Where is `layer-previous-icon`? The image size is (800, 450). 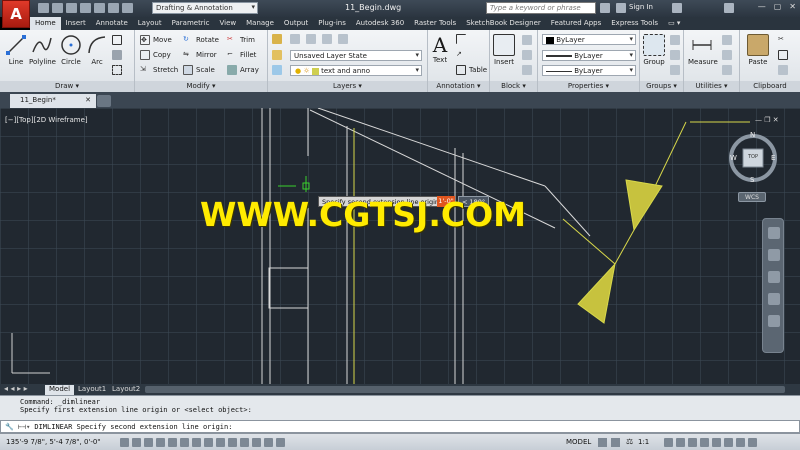
layer-previous-icon is located at coordinates (327, 39).